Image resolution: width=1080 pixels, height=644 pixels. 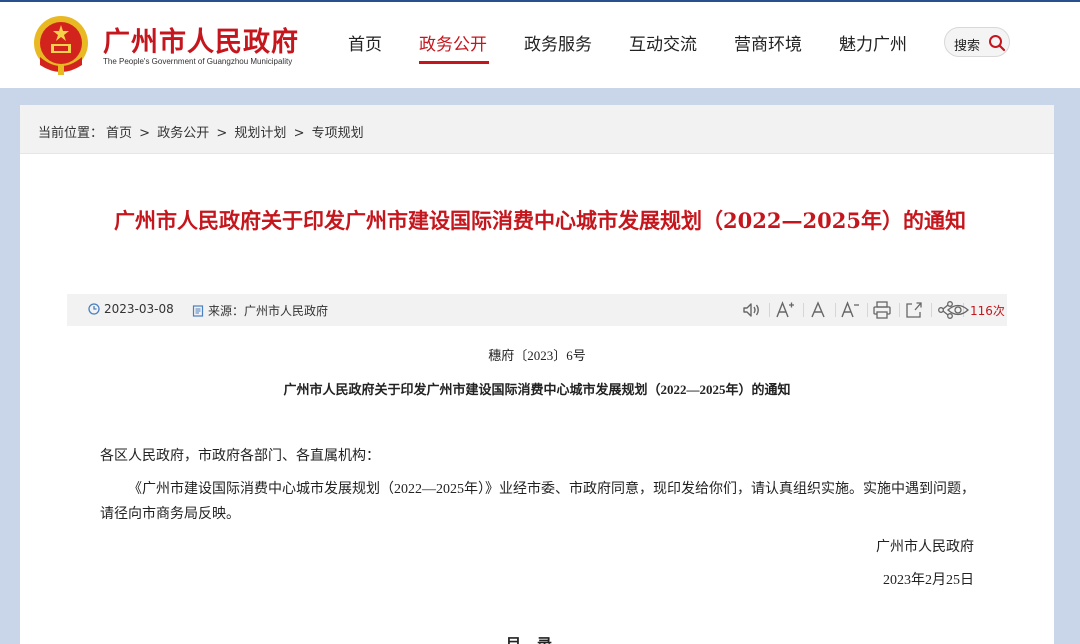 What do you see at coordinates (537, 638) in the screenshot?
I see `table-of-contents-heading: 目录` at bounding box center [537, 638].